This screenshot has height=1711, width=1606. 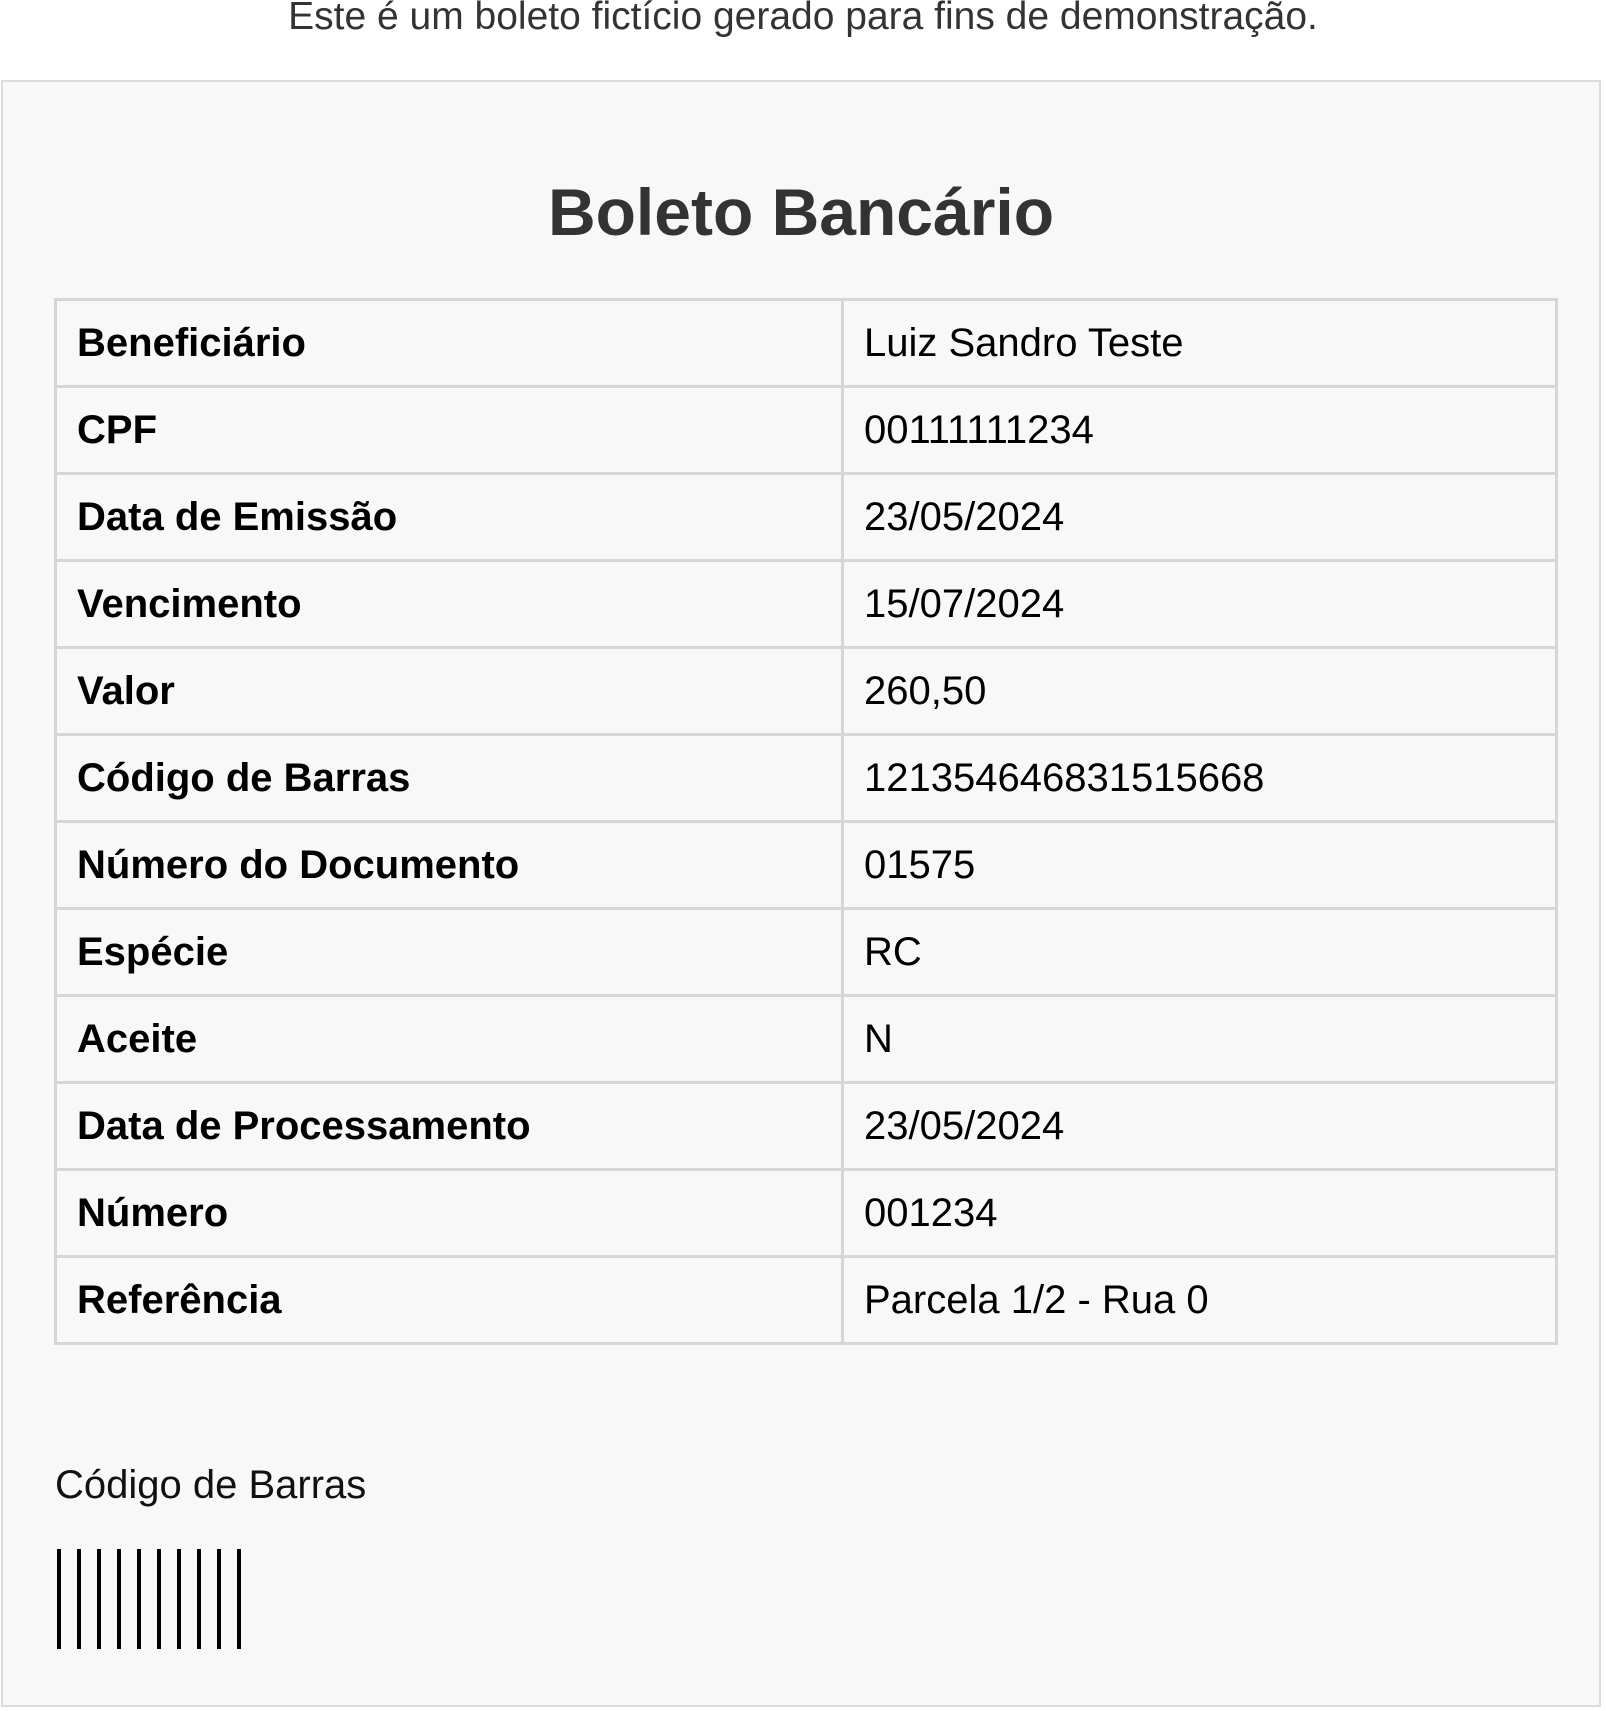 I want to click on barcode-label: Código de Barras, so click(x=211, y=1485).